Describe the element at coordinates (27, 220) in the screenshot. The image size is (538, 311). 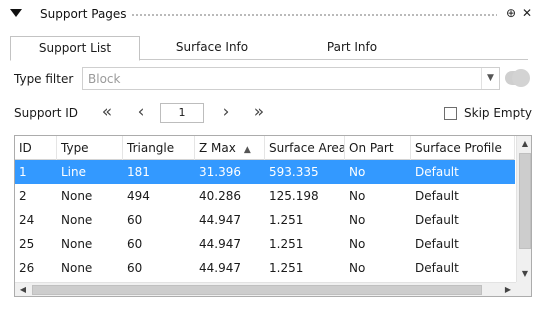
I see `table-cell: 24` at that location.